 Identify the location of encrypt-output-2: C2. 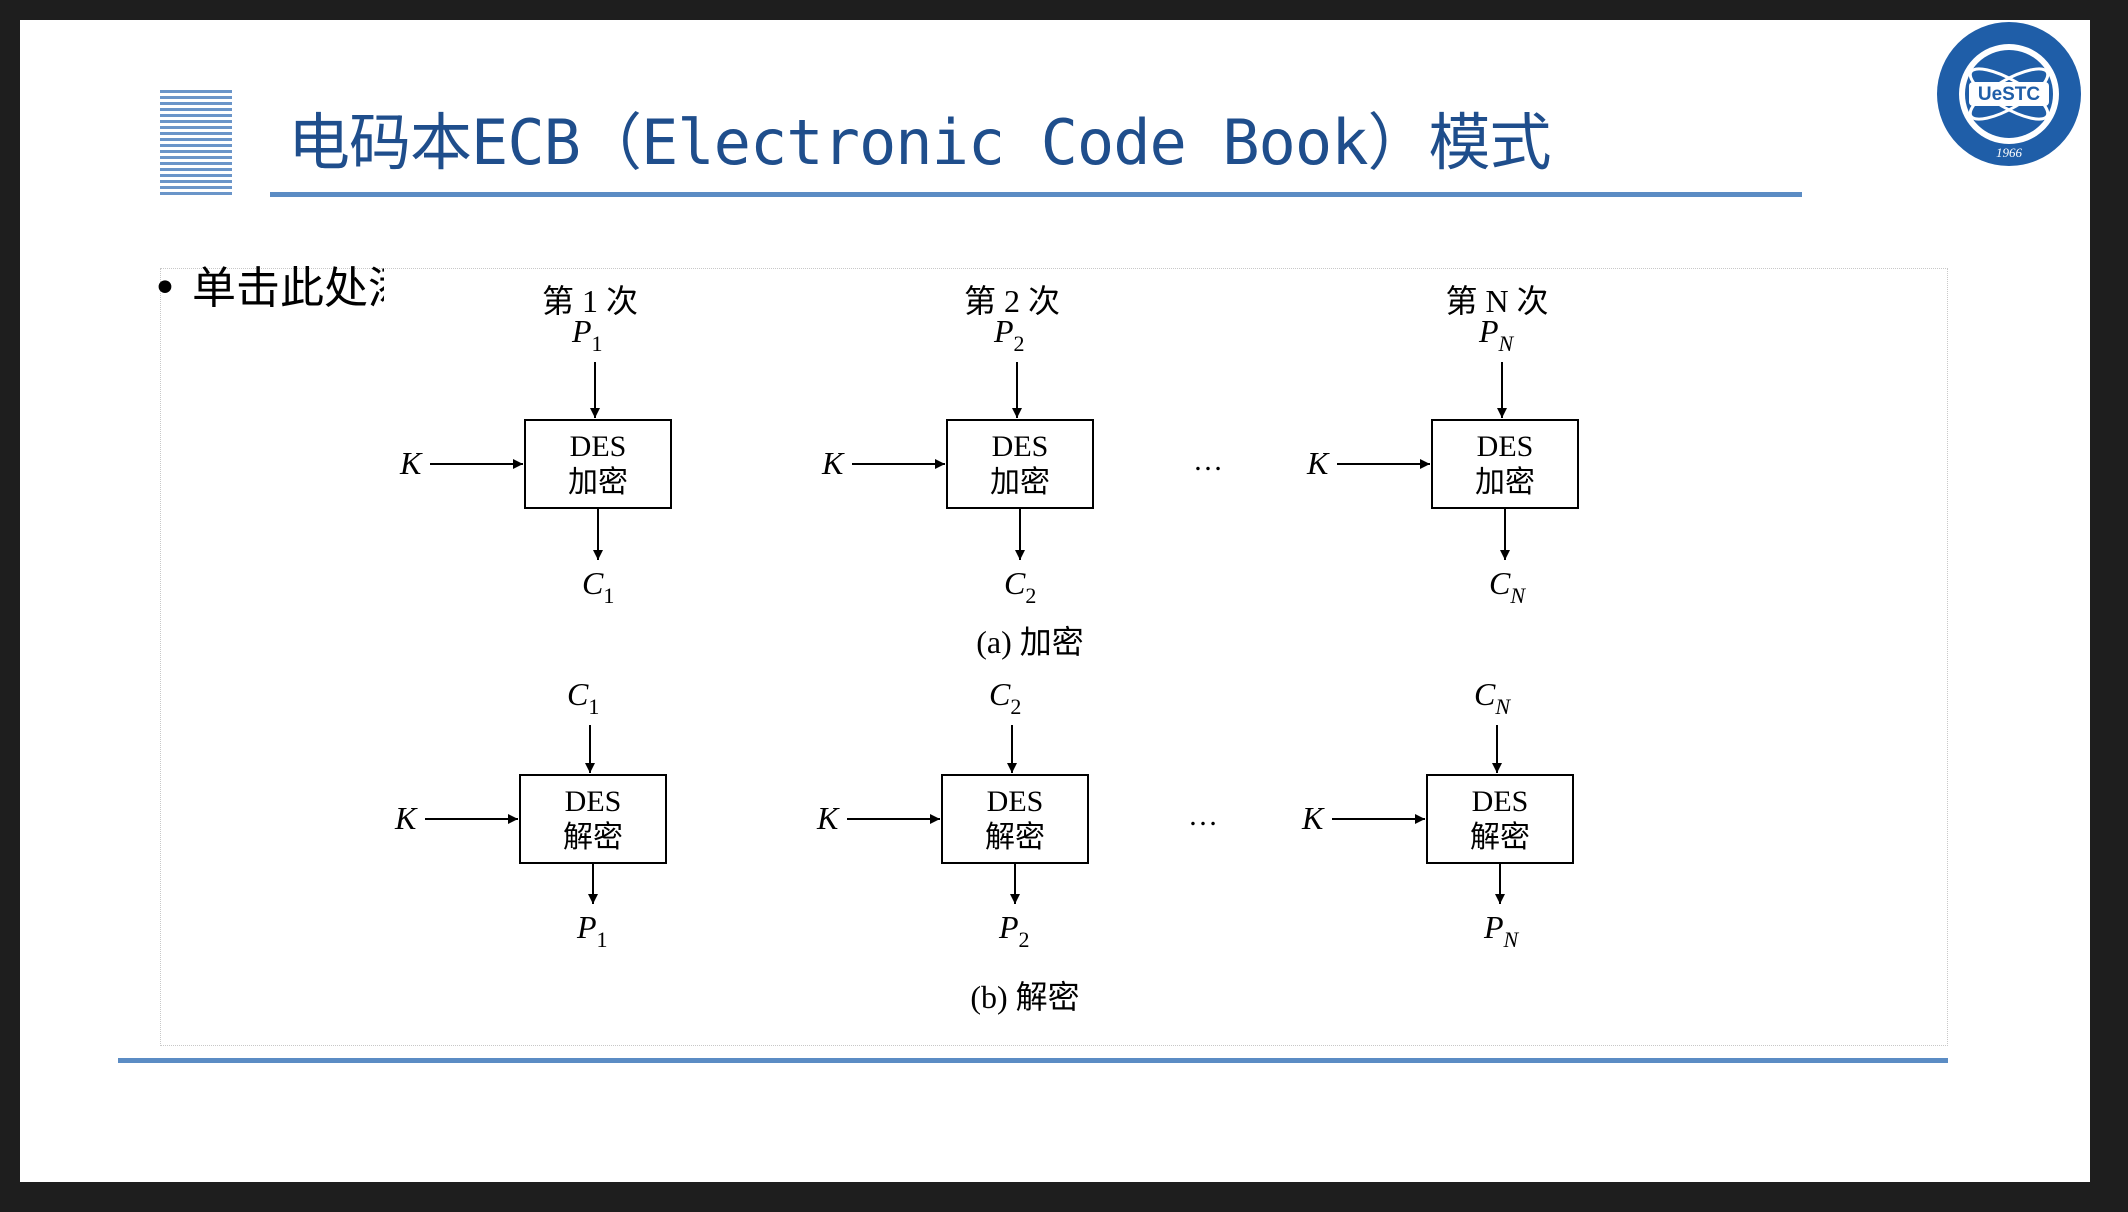
(1020, 586).